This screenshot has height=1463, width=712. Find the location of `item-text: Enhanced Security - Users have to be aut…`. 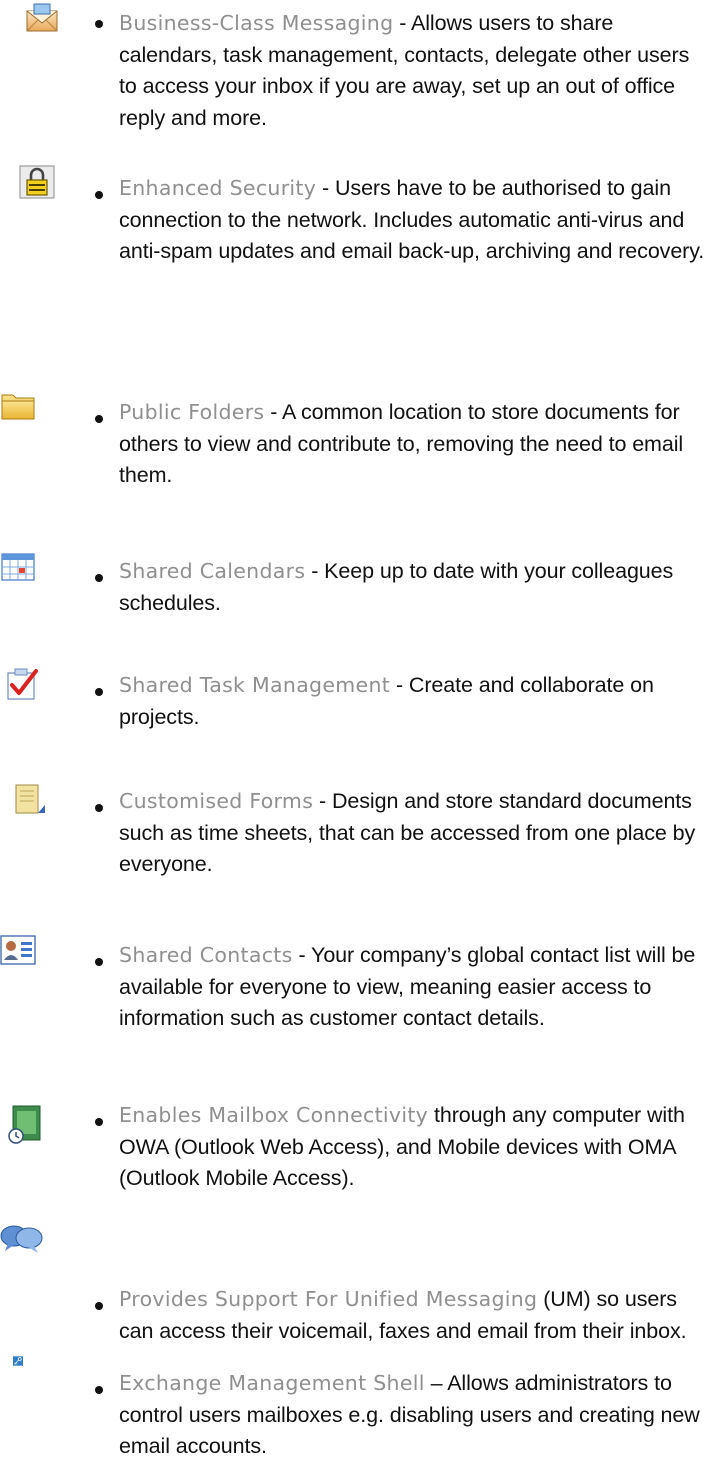

item-text: Enhanced Security - Users have to be aut… is located at coordinates (412, 219).